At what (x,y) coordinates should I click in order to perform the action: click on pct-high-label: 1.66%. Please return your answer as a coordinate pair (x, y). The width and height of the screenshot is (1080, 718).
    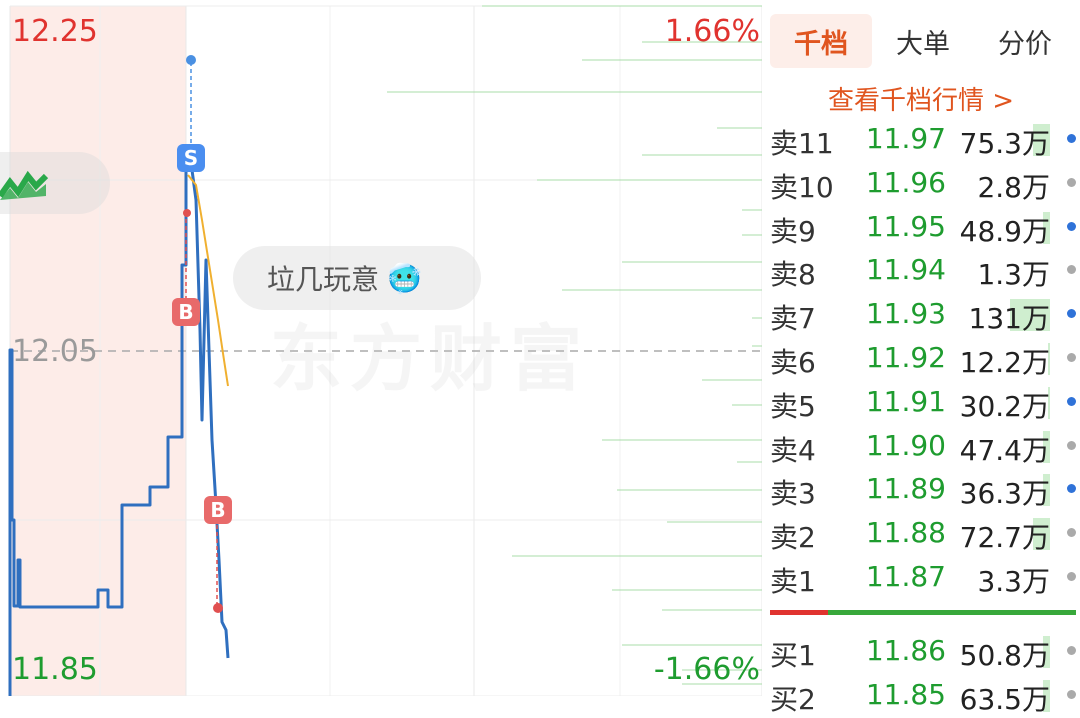
    Looking at the image, I should click on (712, 31).